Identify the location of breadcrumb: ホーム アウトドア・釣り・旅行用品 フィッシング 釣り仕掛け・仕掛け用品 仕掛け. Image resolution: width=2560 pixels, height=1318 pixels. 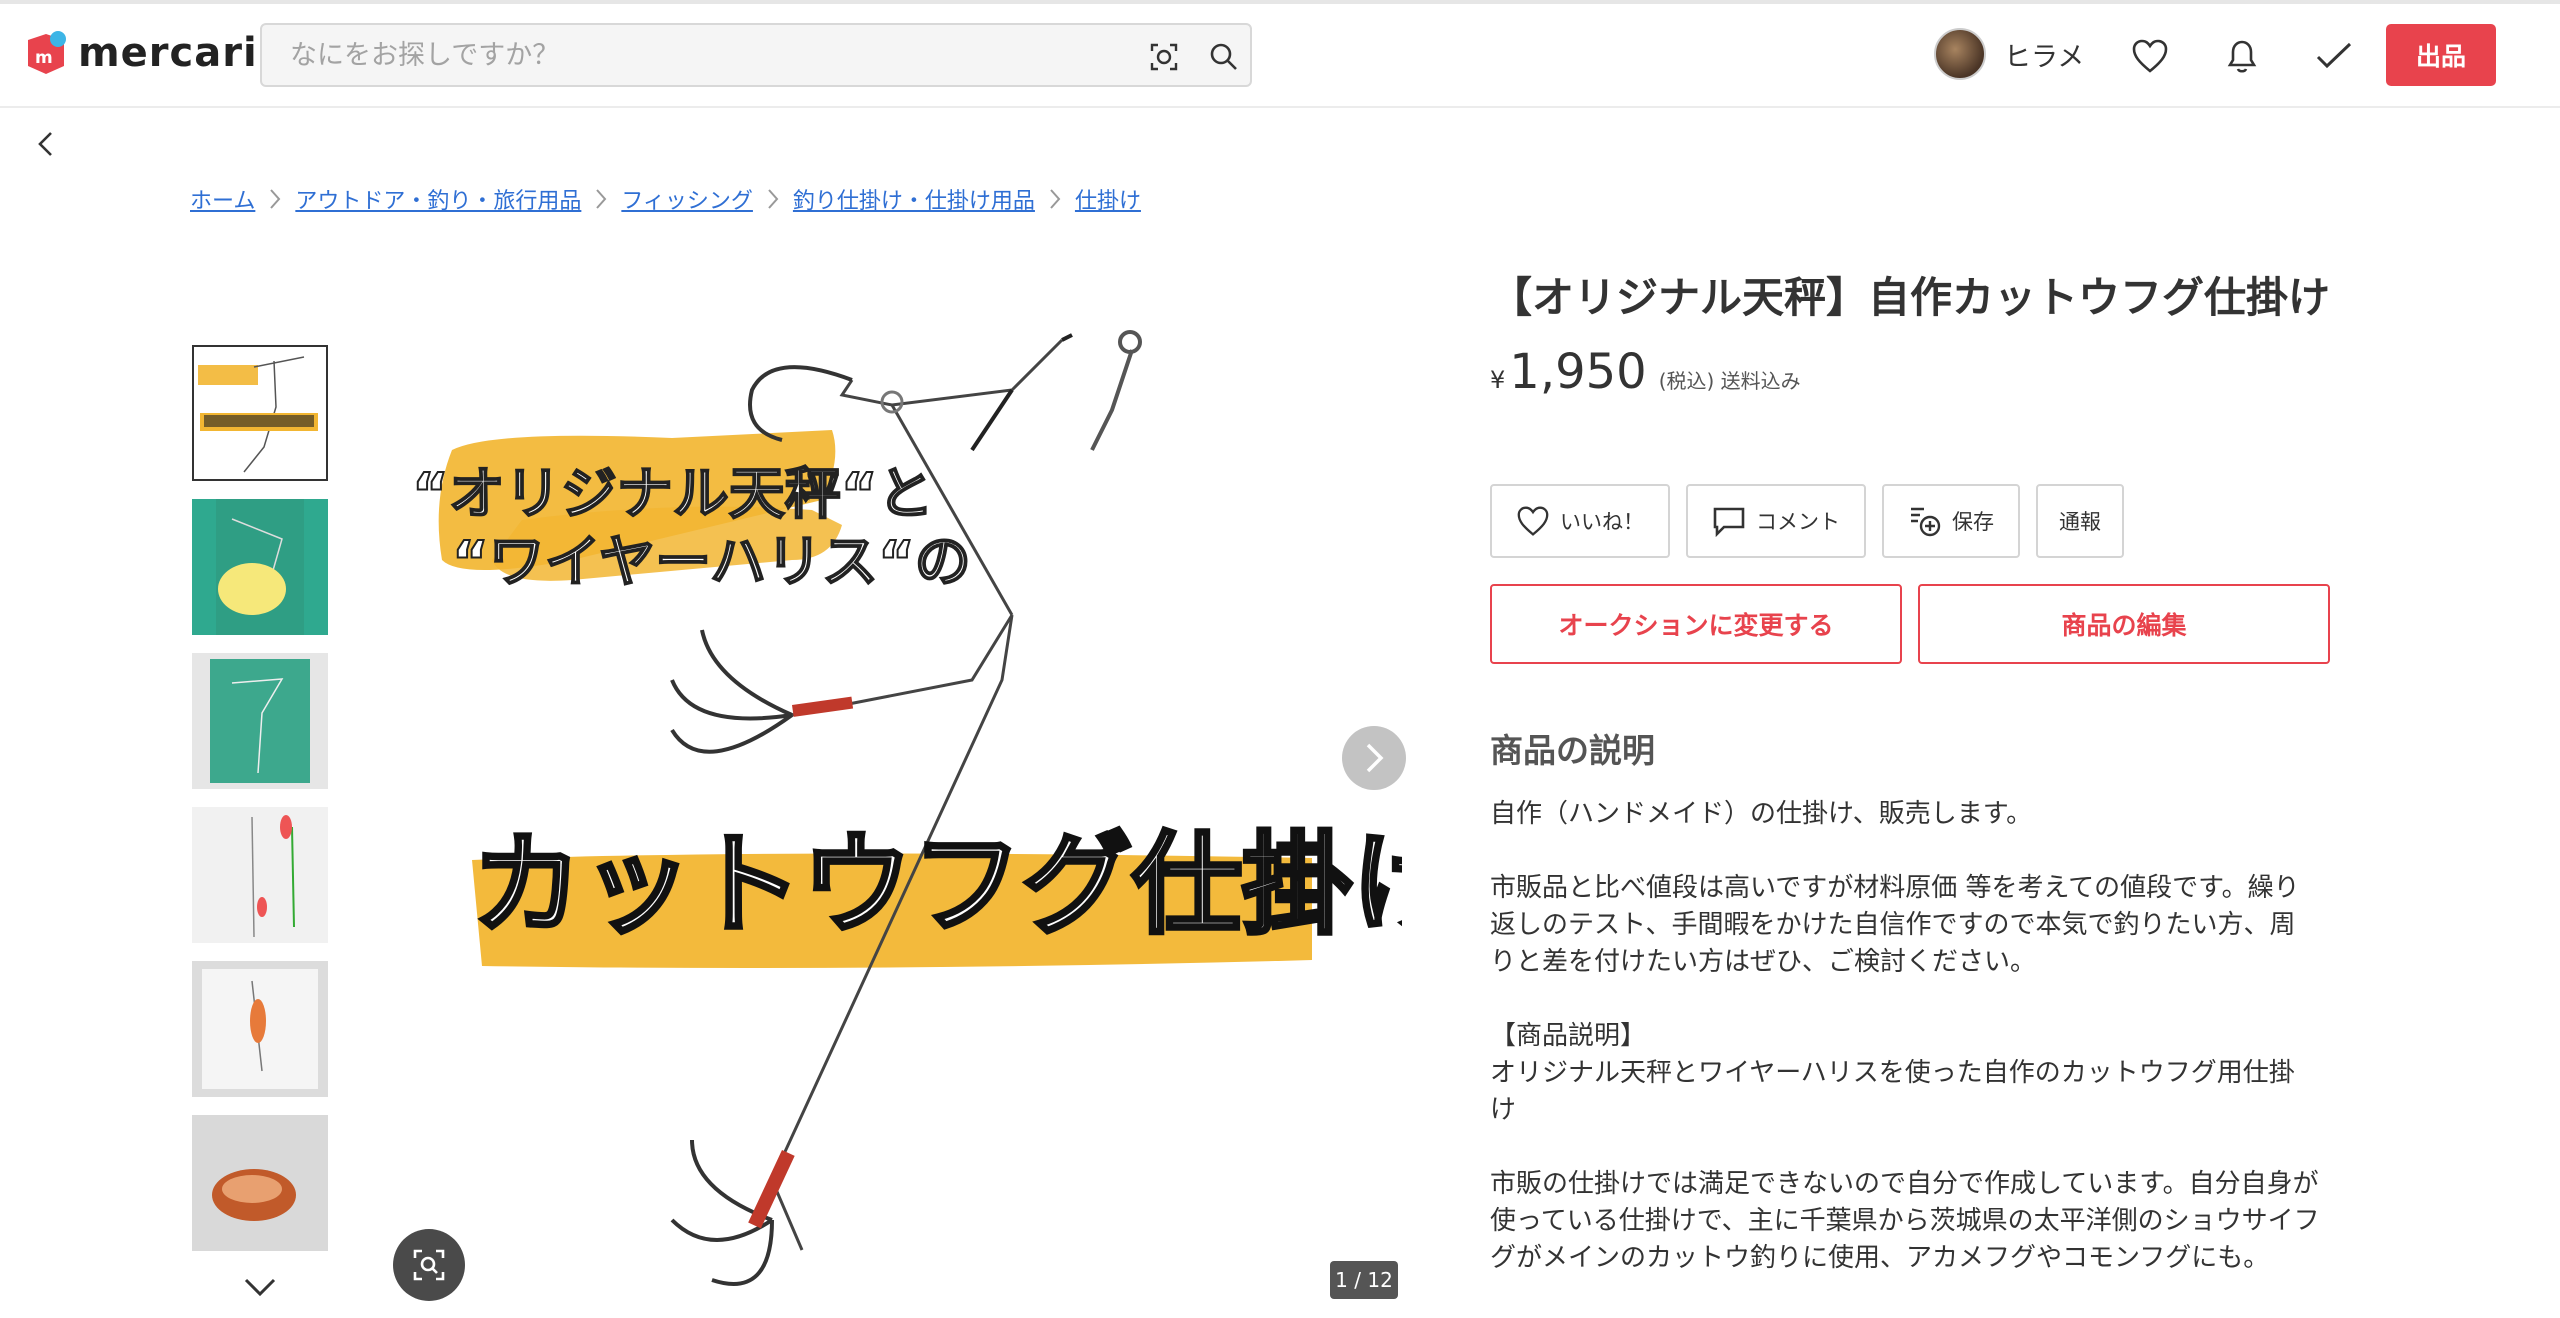
(665, 199).